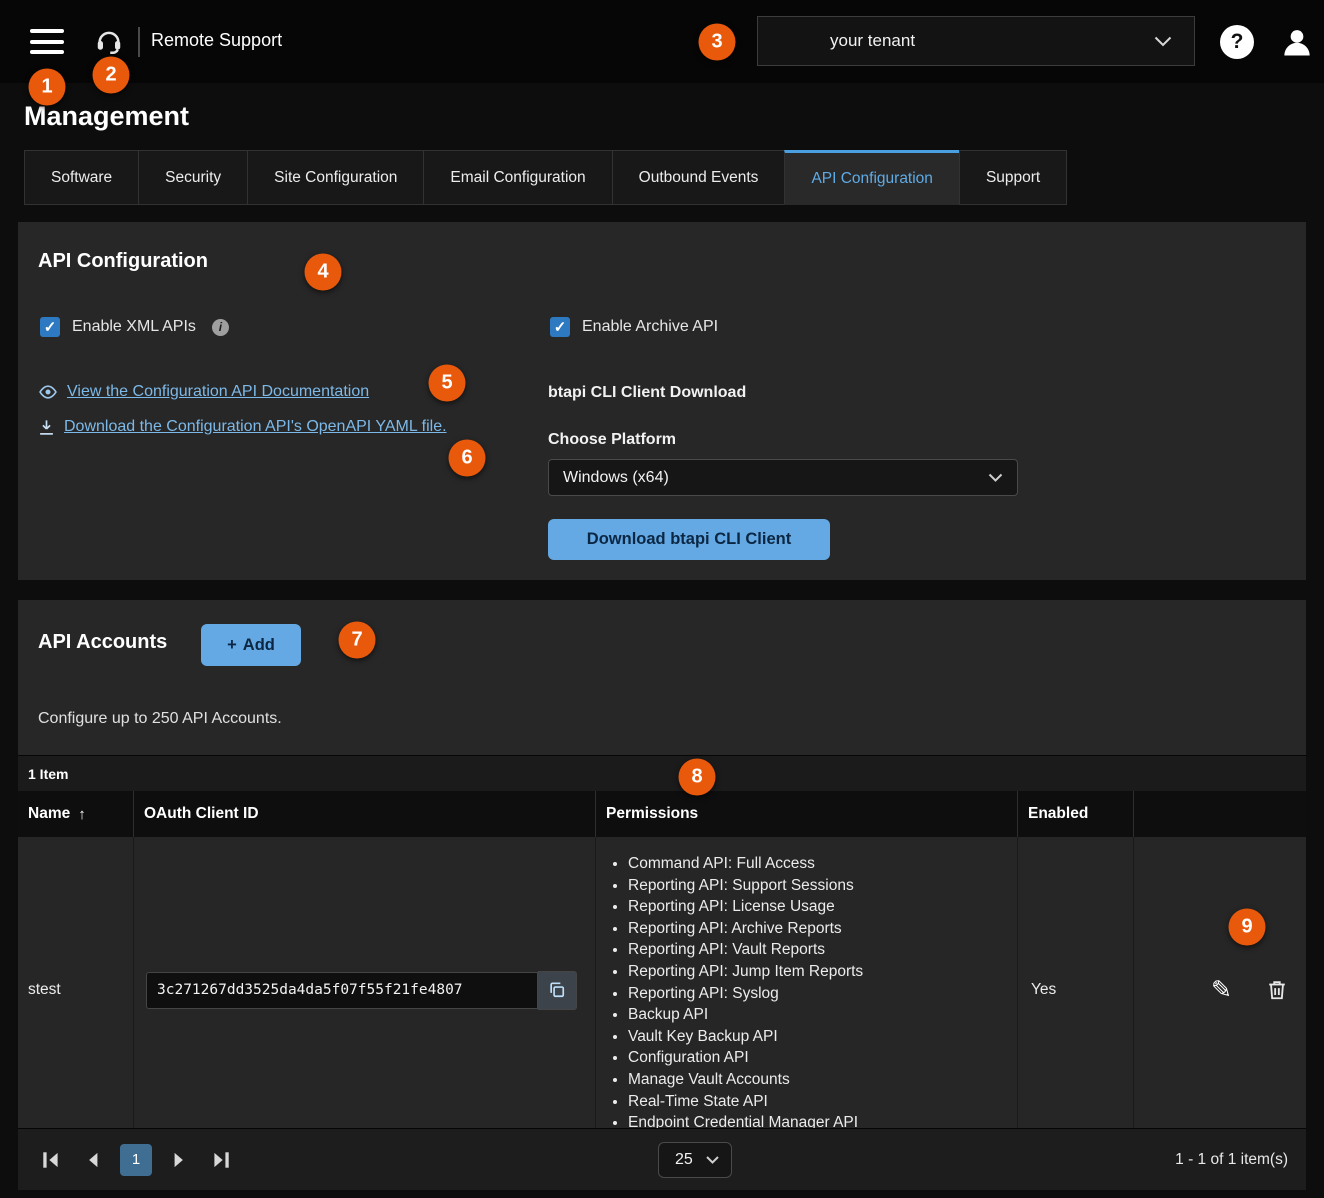 Image resolution: width=1324 pixels, height=1198 pixels. What do you see at coordinates (976, 41) in the screenshot?
I see `tenant-select: your tenant` at bounding box center [976, 41].